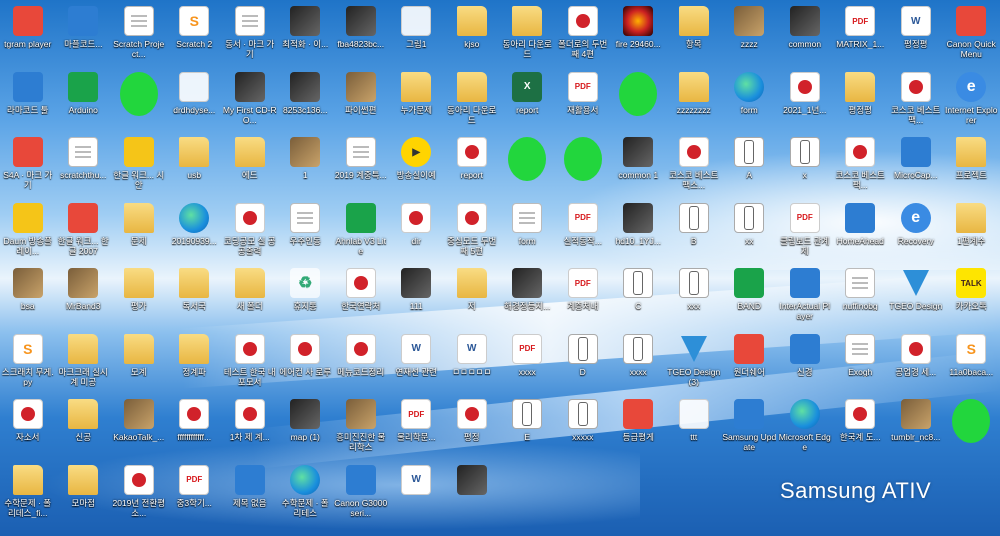 The width and height of the screenshot is (1000, 536). What do you see at coordinates (28, 295) in the screenshot?
I see `desktop-icon: bsa` at bounding box center [28, 295].